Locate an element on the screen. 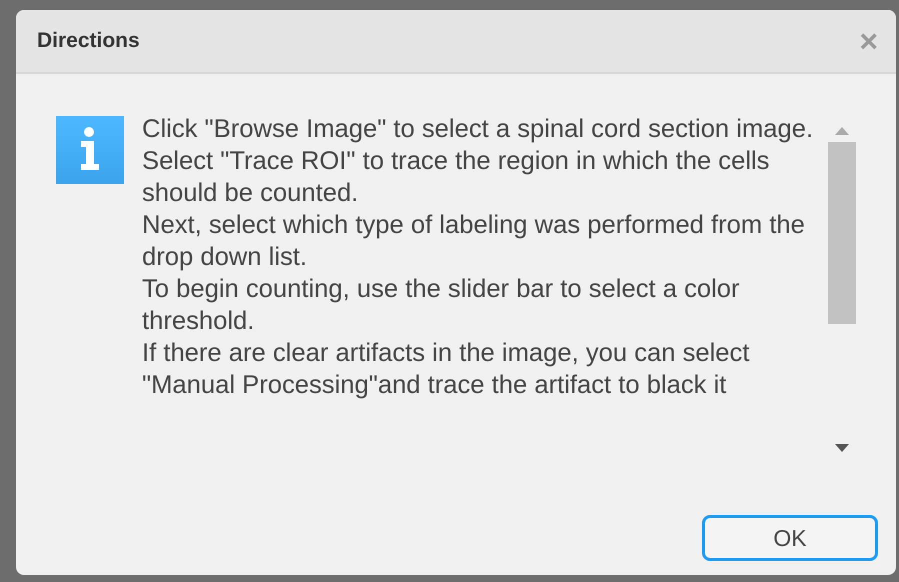  scrollbar-thumb is located at coordinates (842, 233).